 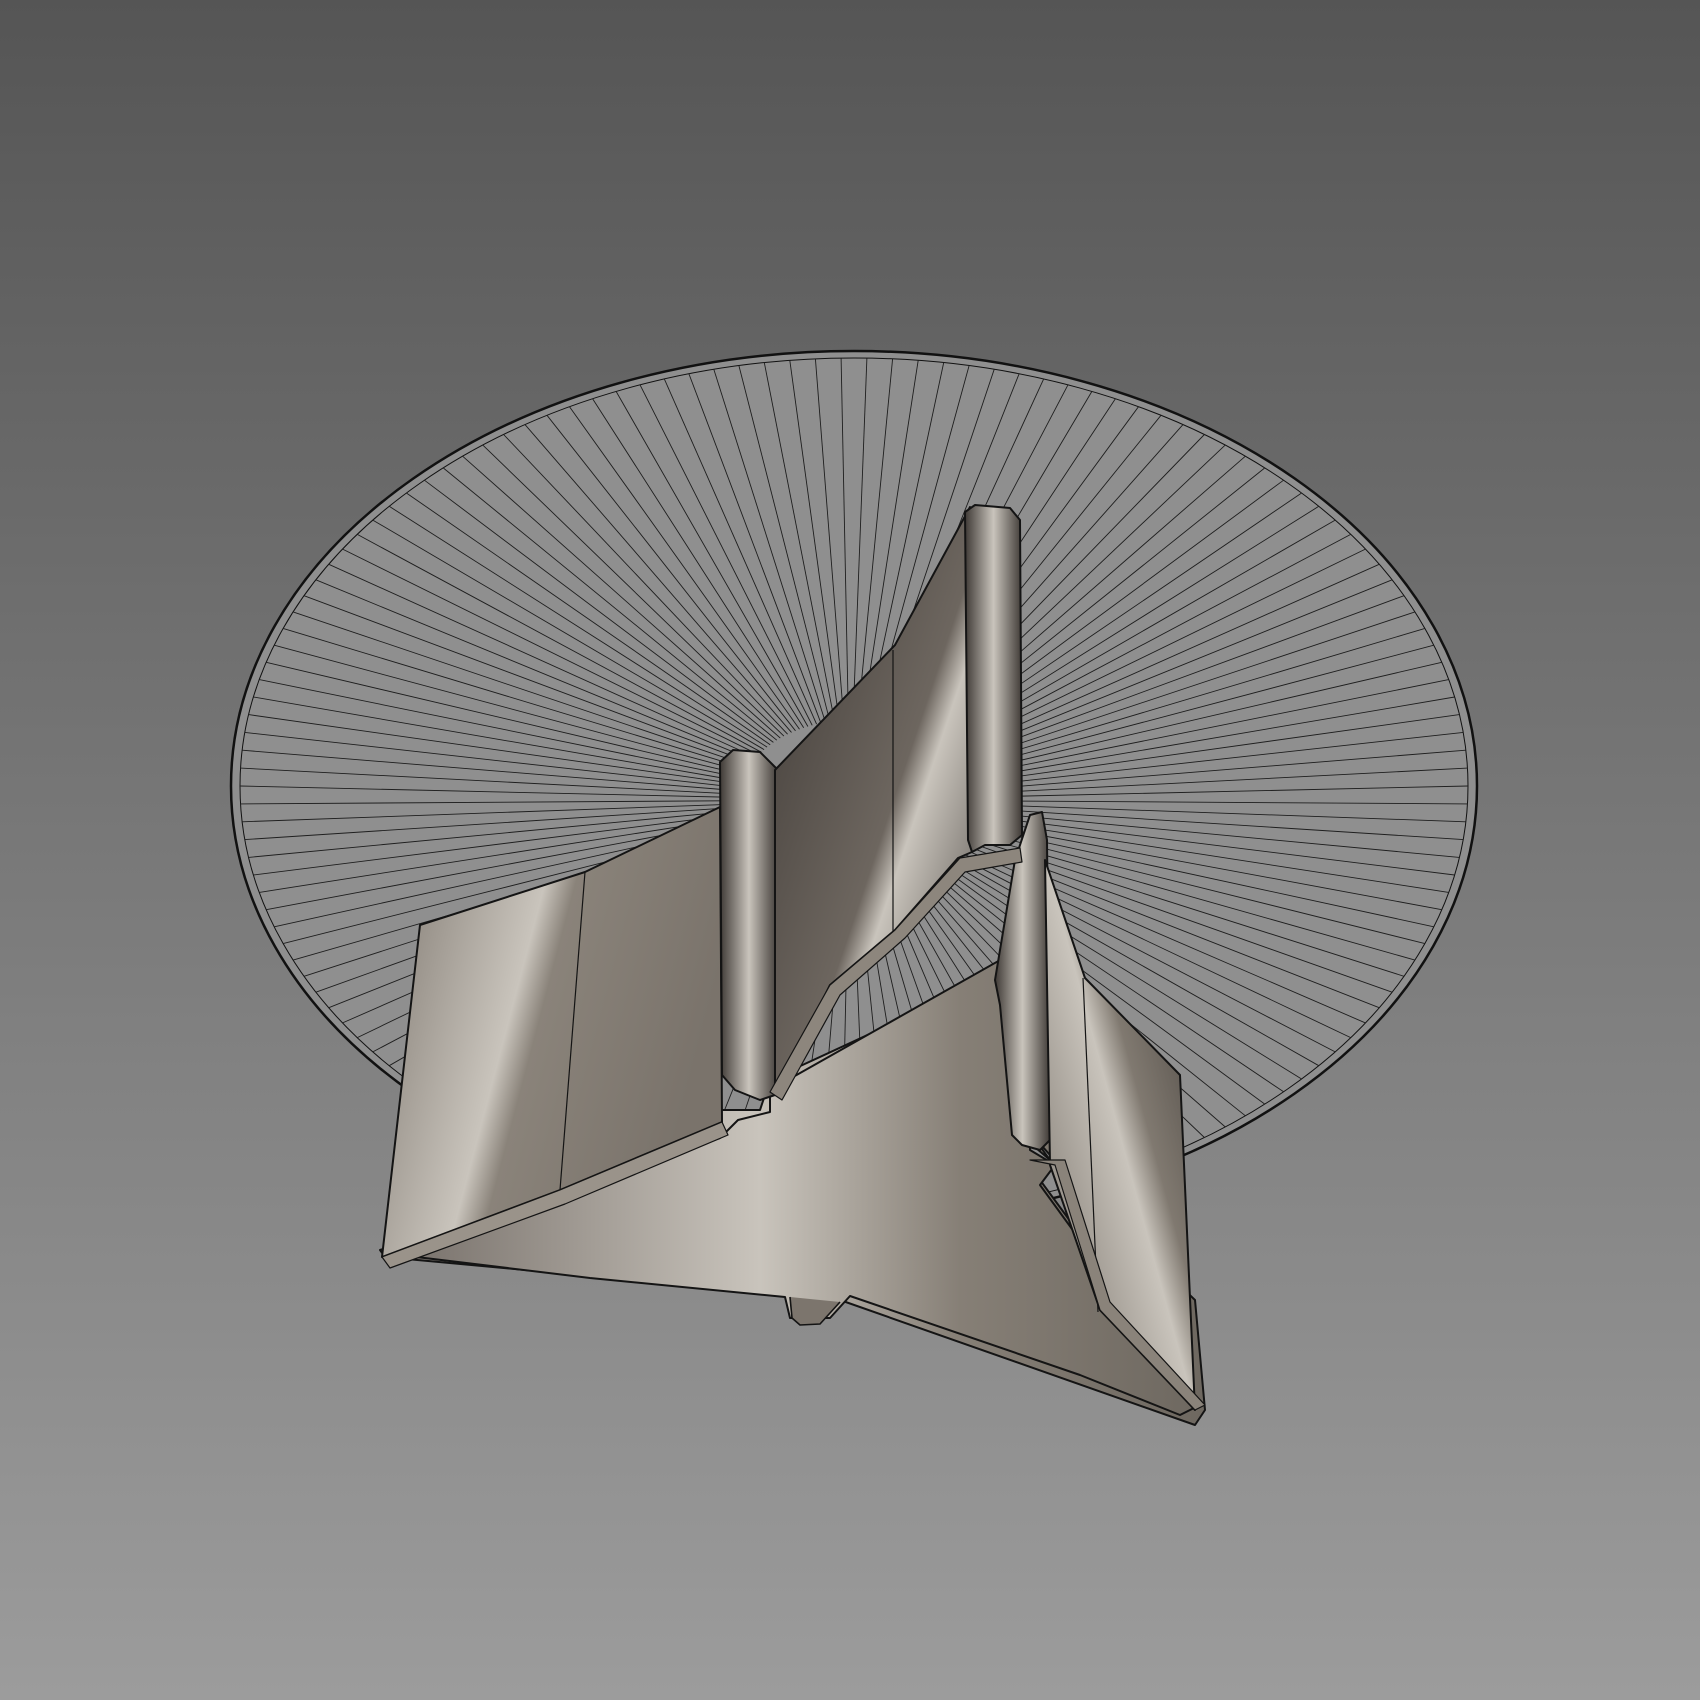 What do you see at coordinates (749, 925) in the screenshot?
I see `center-rib-left` at bounding box center [749, 925].